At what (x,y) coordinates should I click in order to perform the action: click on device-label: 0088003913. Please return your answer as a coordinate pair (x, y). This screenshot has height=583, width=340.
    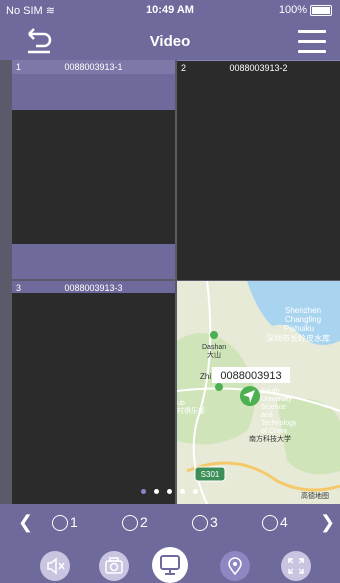
    Looking at the image, I should click on (250, 376).